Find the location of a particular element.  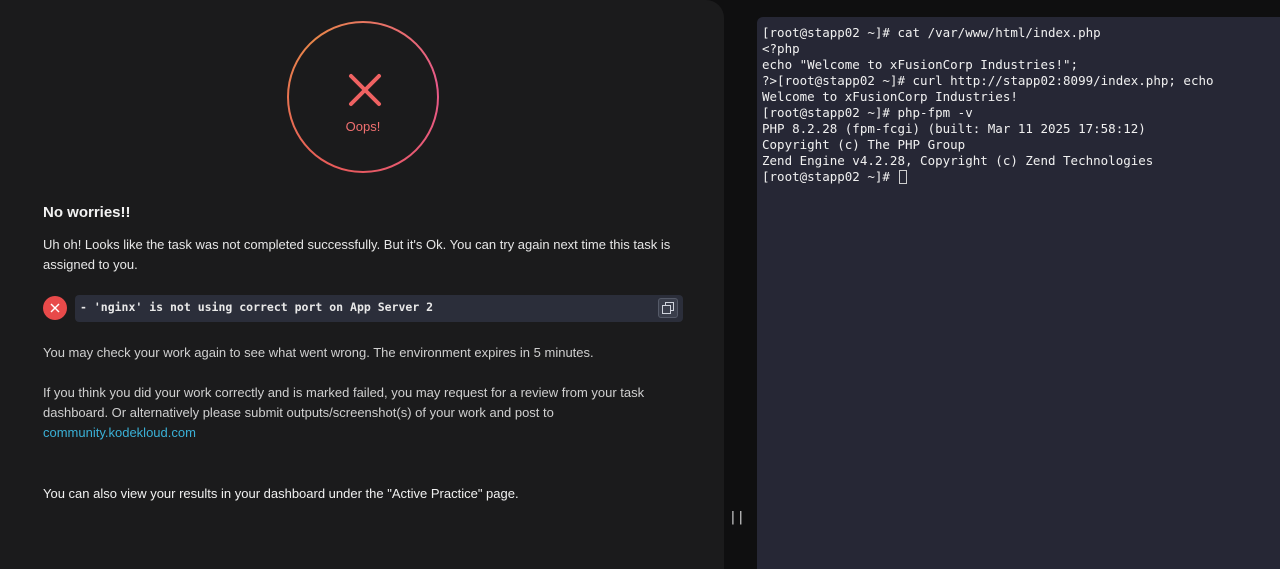

copy-button is located at coordinates (668, 308).